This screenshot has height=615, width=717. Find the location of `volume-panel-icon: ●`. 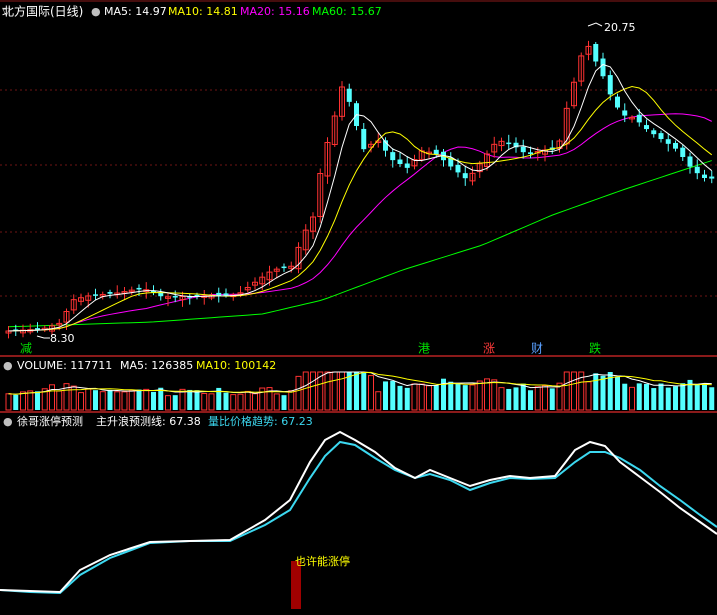

volume-panel-icon: ● is located at coordinates (8, 365).